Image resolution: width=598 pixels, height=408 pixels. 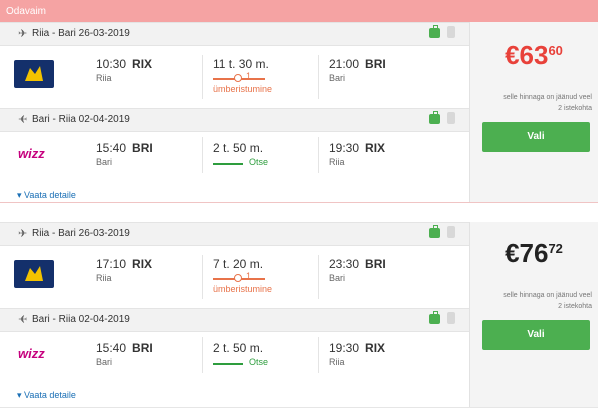 What do you see at coordinates (299, 11) in the screenshot?
I see `cheapest-banner: Odavaim` at bounding box center [299, 11].